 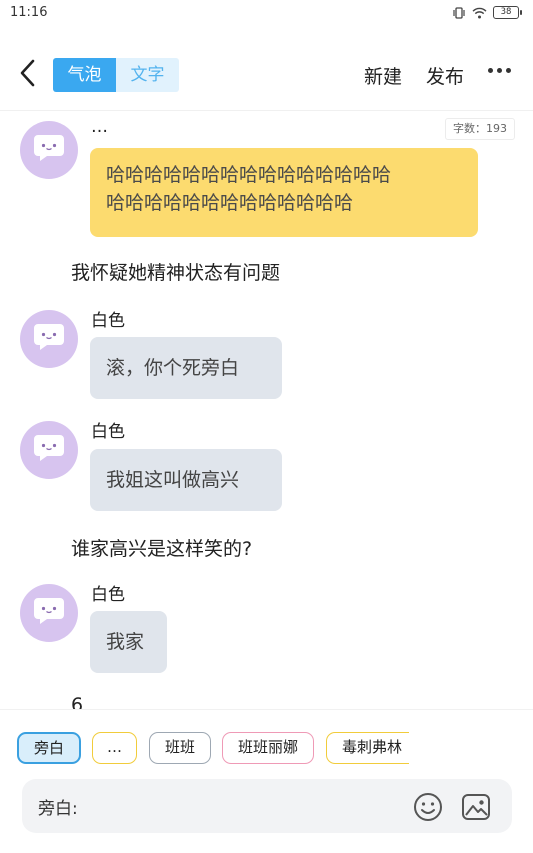 I want to click on message-bubble: 我姐这叫做高兴, so click(x=186, y=480).